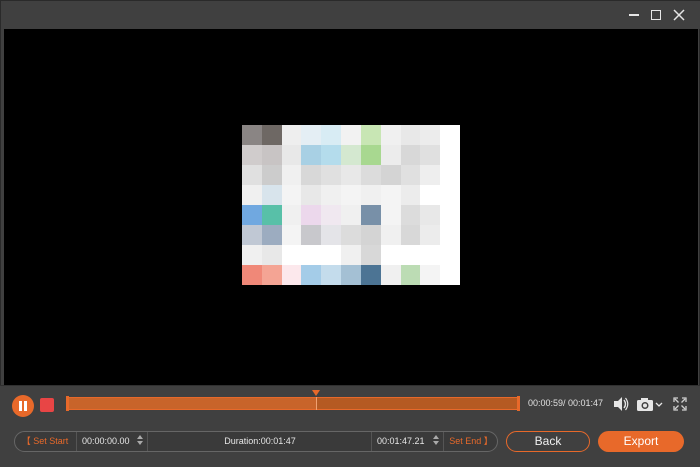  Describe the element at coordinates (47, 405) in the screenshot. I see `stop-icon` at that location.